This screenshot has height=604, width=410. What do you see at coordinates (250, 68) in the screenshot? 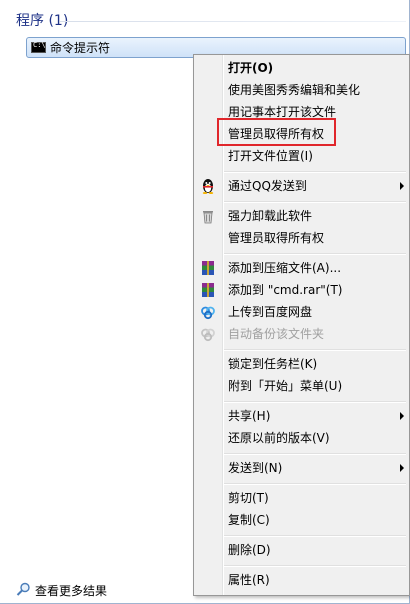
I see `menu-item-open: 打开(O)` at bounding box center [250, 68].